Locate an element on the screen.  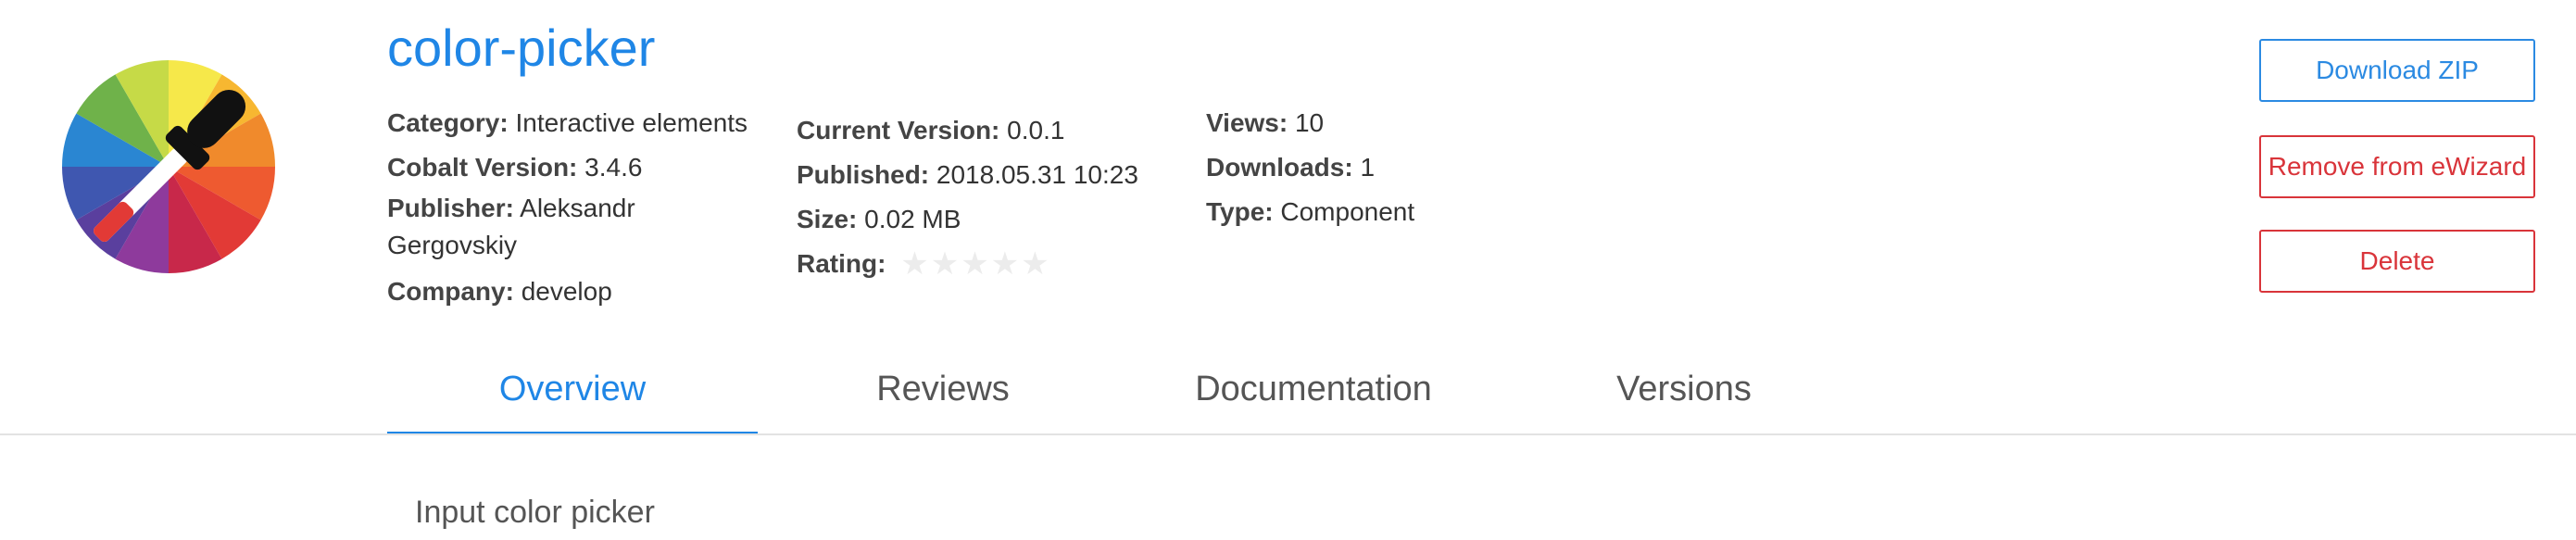
meta-label: Publisher: is located at coordinates (450, 208).